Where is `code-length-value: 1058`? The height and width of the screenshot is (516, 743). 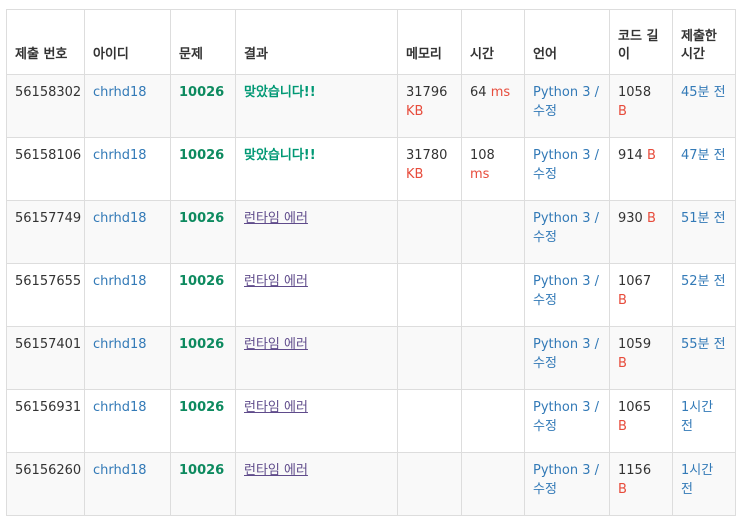
code-length-value: 1058 is located at coordinates (635, 92).